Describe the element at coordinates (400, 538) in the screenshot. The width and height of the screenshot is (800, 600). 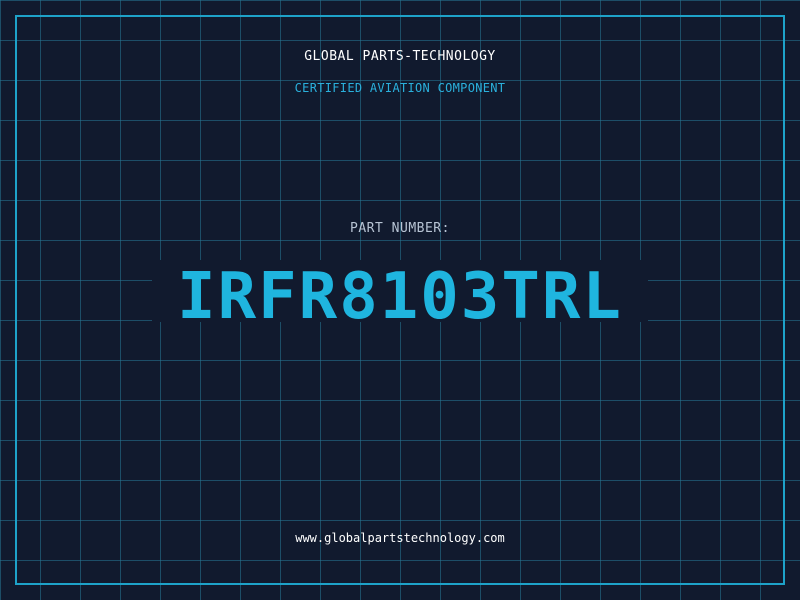
I see `website-url: www.globalpartstechnology.com` at that location.